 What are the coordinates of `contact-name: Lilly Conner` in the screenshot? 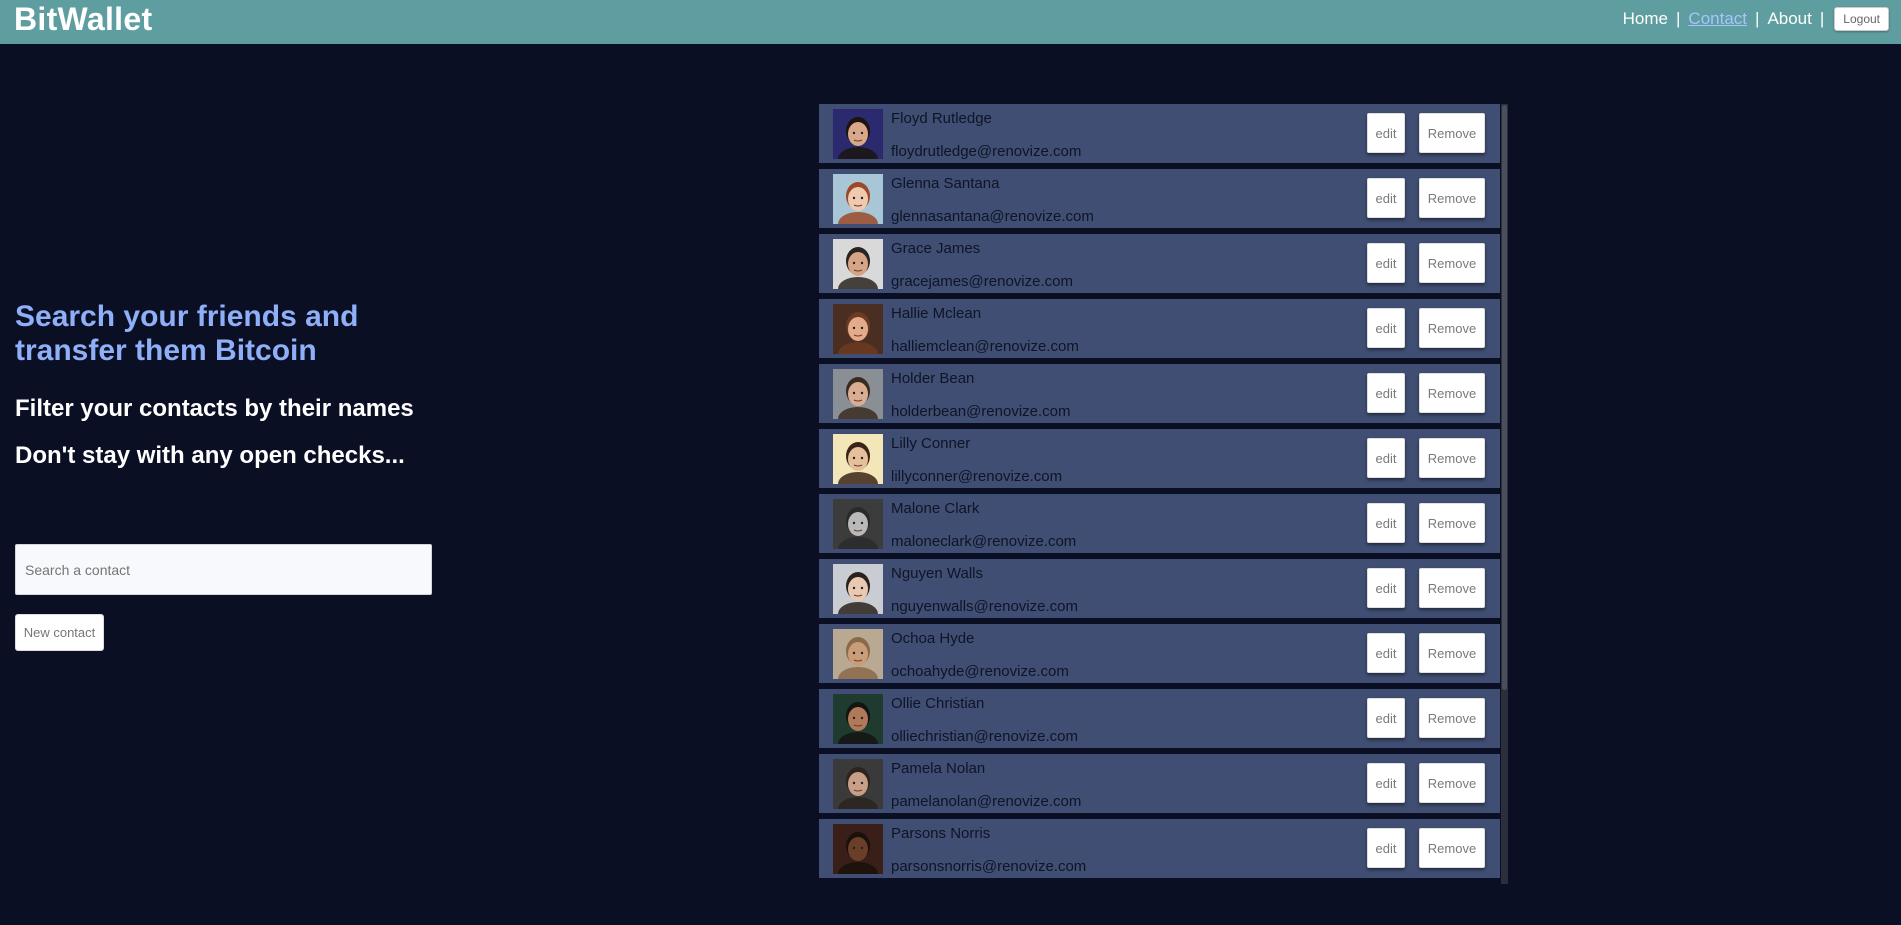 It's located at (931, 443).